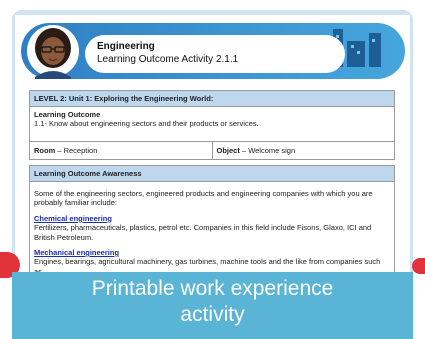  What do you see at coordinates (228, 150) in the screenshot?
I see `object-label: Object` at bounding box center [228, 150].